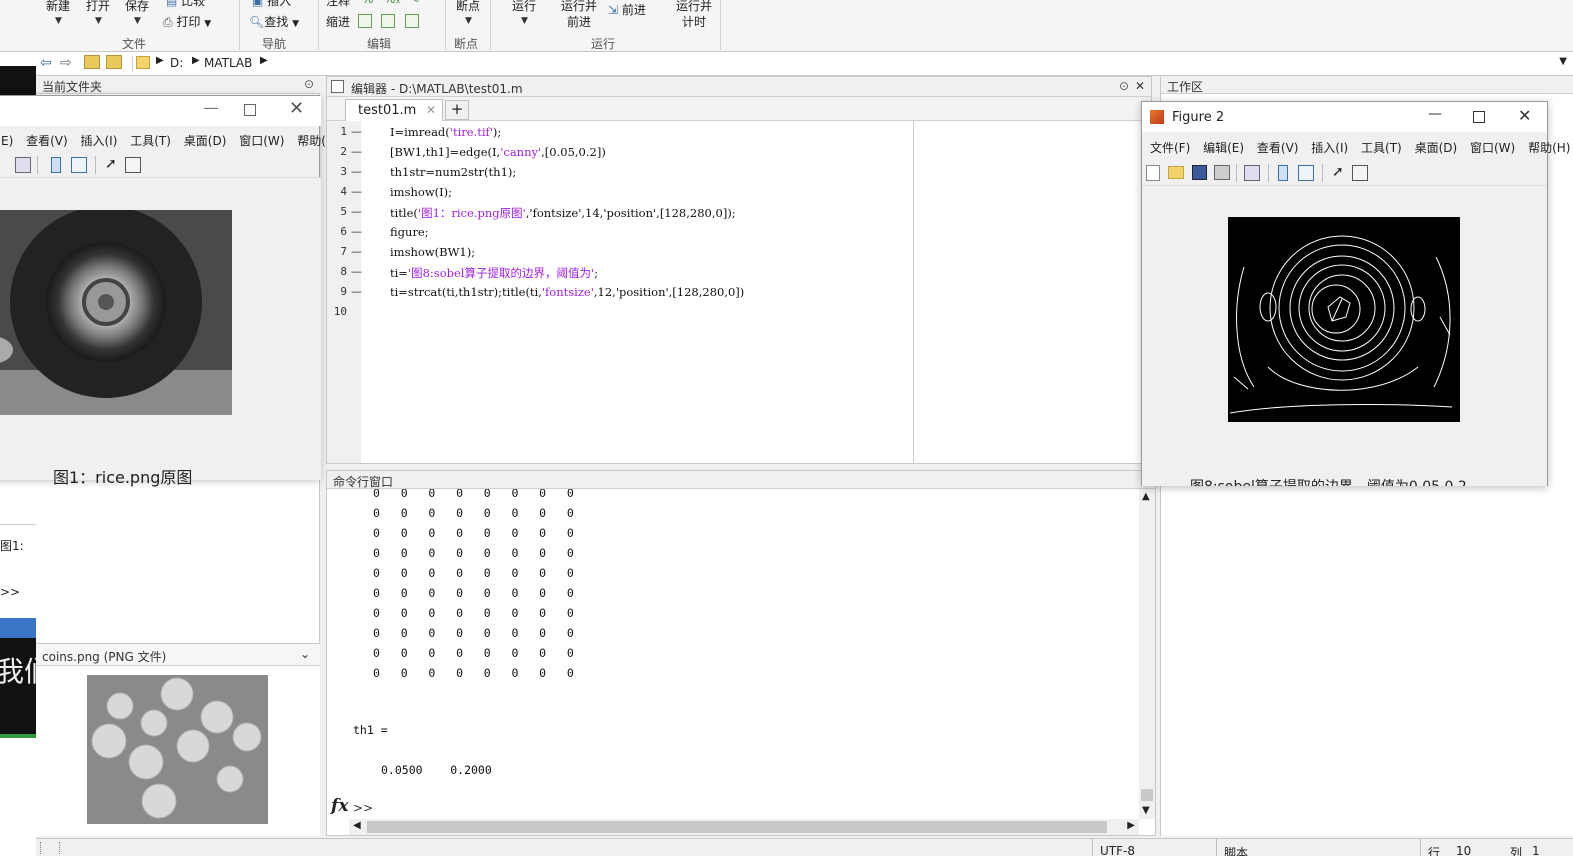 This screenshot has width=1573, height=856. Describe the element at coordinates (694, 21) in the screenshot. I see `run-and-time-label-2: 计时` at that location.